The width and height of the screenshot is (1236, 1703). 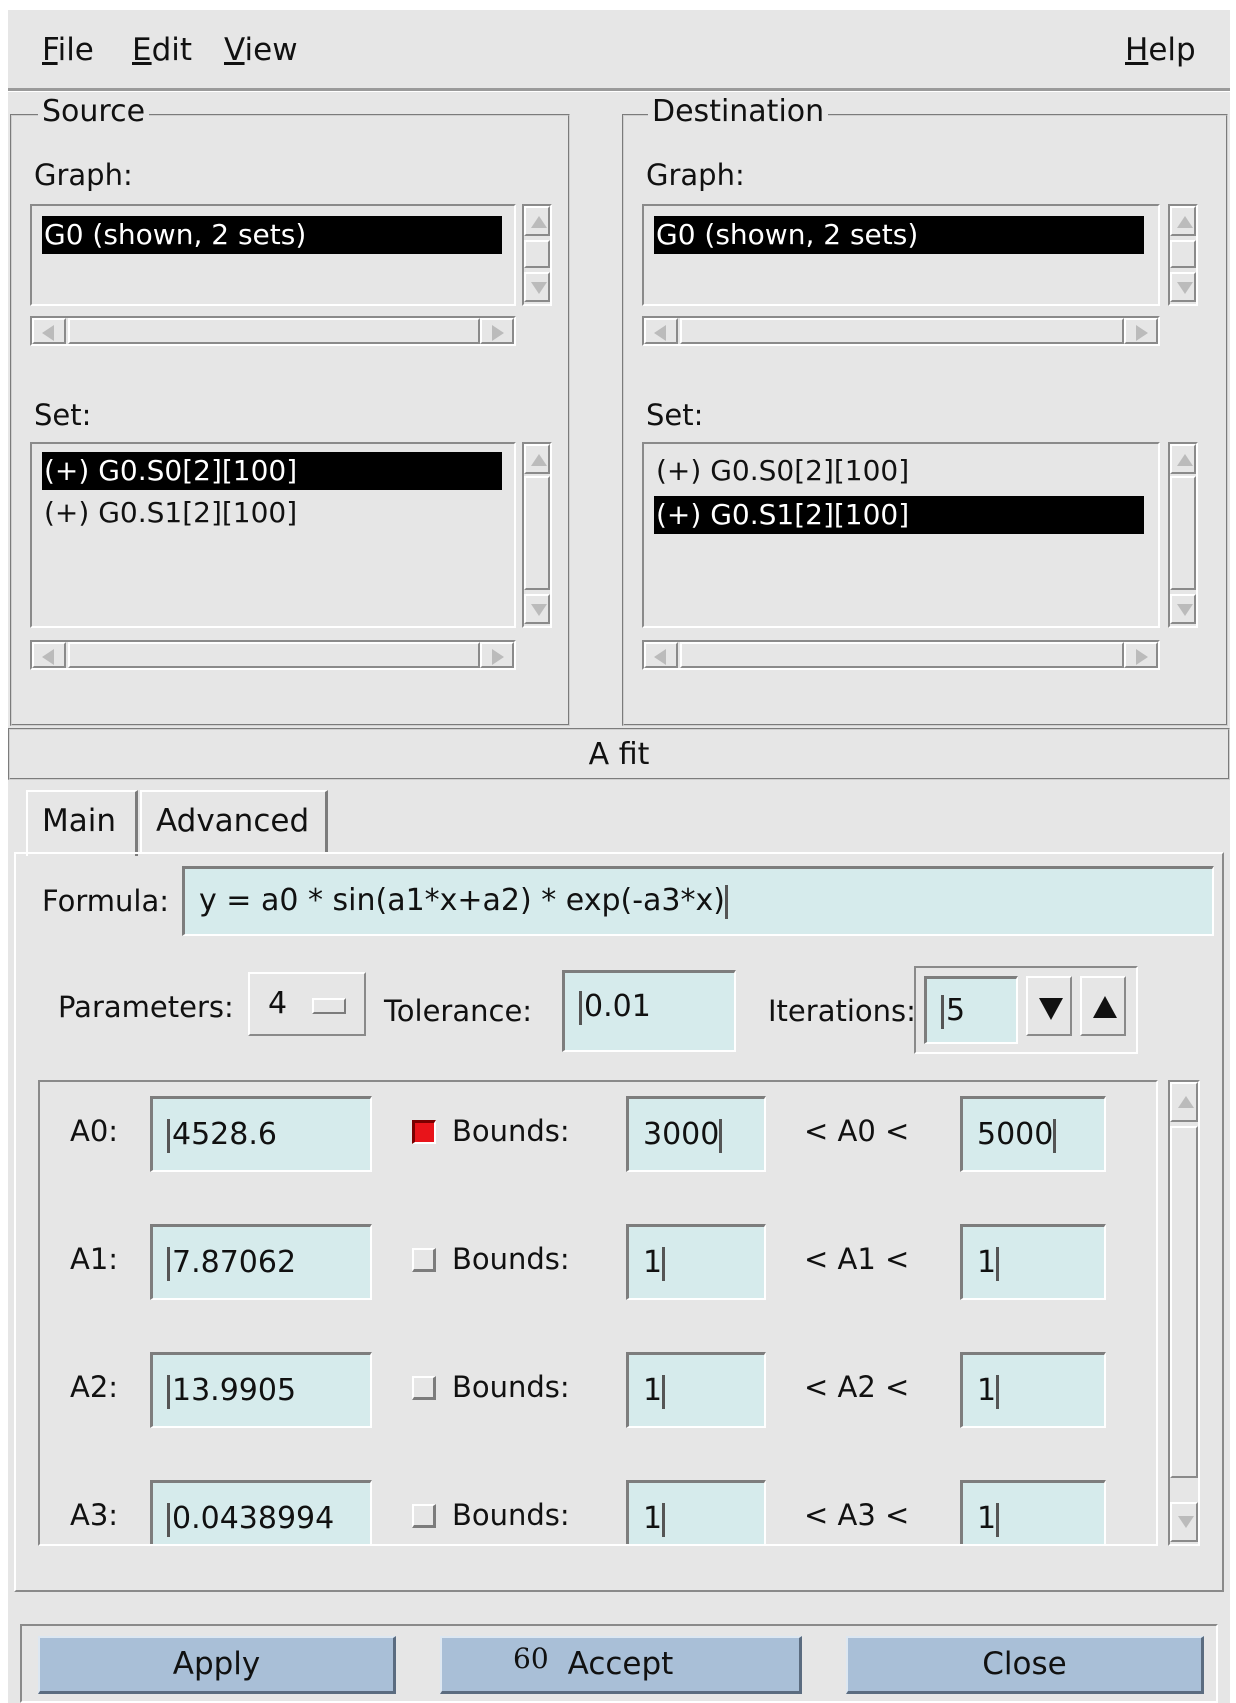 I want to click on destination-graph-item: G0 (shown, 2 sets), so click(x=899, y=235).